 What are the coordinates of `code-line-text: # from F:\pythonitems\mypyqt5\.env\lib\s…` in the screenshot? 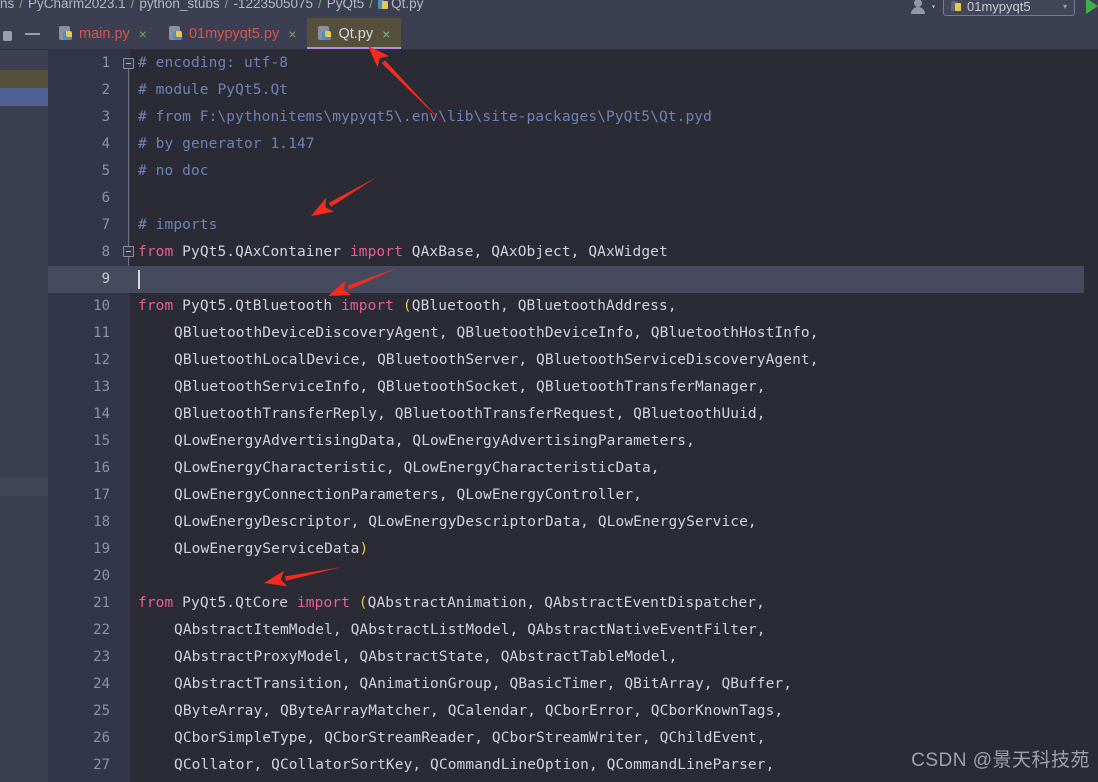 It's located at (425, 117).